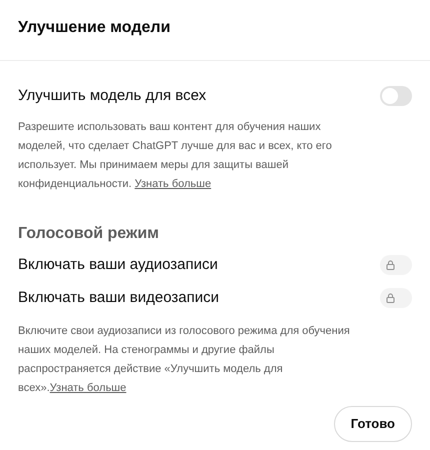 The width and height of the screenshot is (430, 450). What do you see at coordinates (373, 424) in the screenshot?
I see `done-button: Готово` at bounding box center [373, 424].